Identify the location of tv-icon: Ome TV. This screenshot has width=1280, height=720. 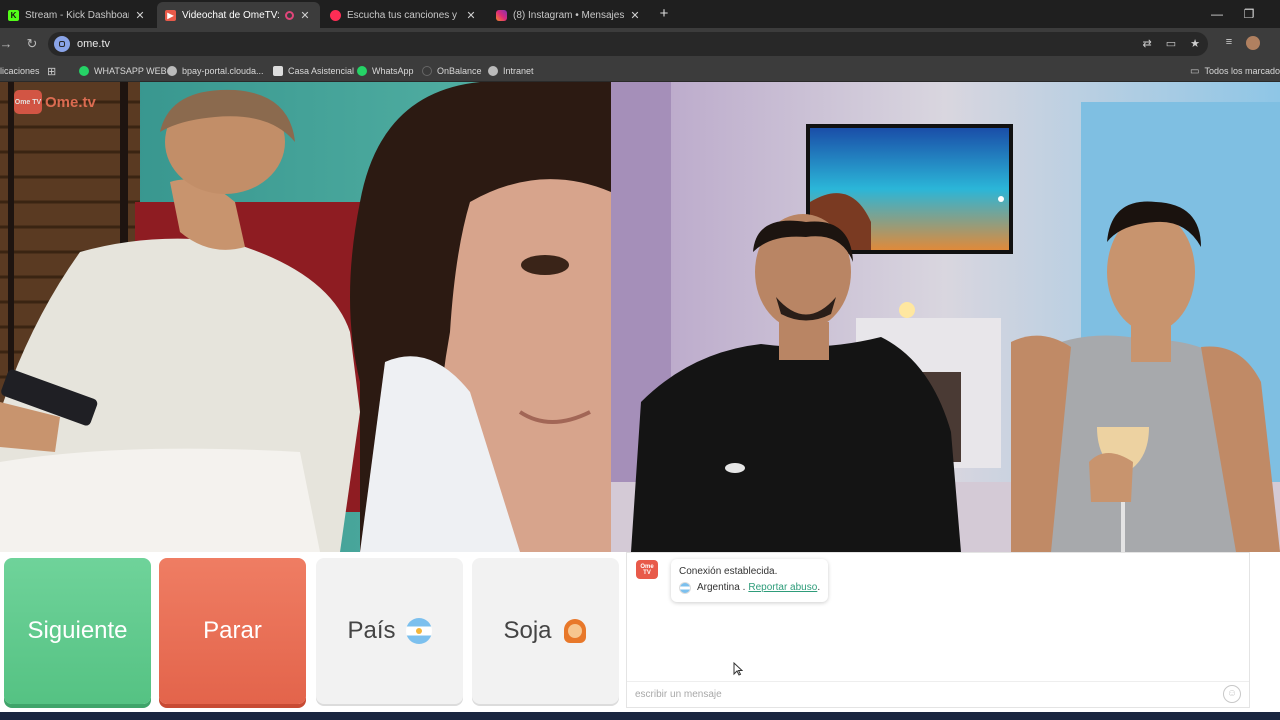
(28, 102).